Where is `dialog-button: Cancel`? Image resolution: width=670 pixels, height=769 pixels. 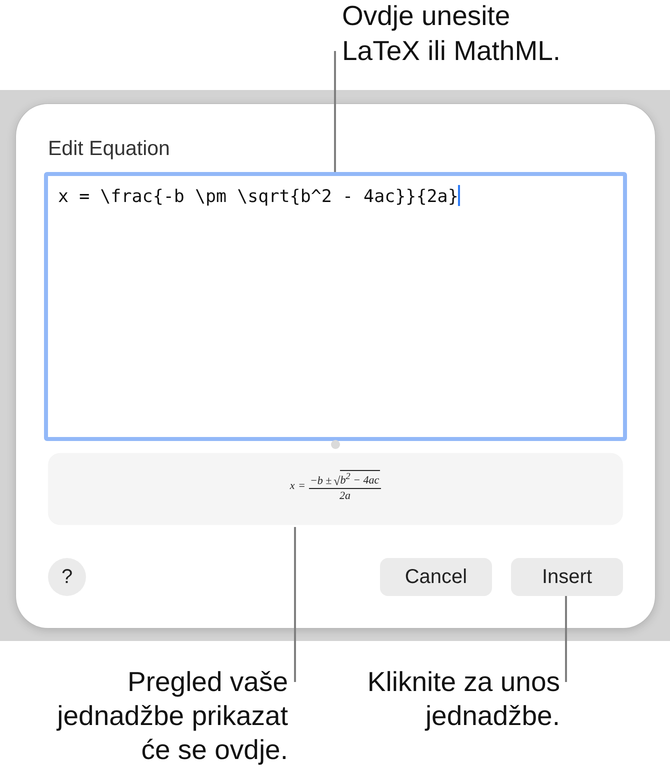
dialog-button: Cancel is located at coordinates (436, 577).